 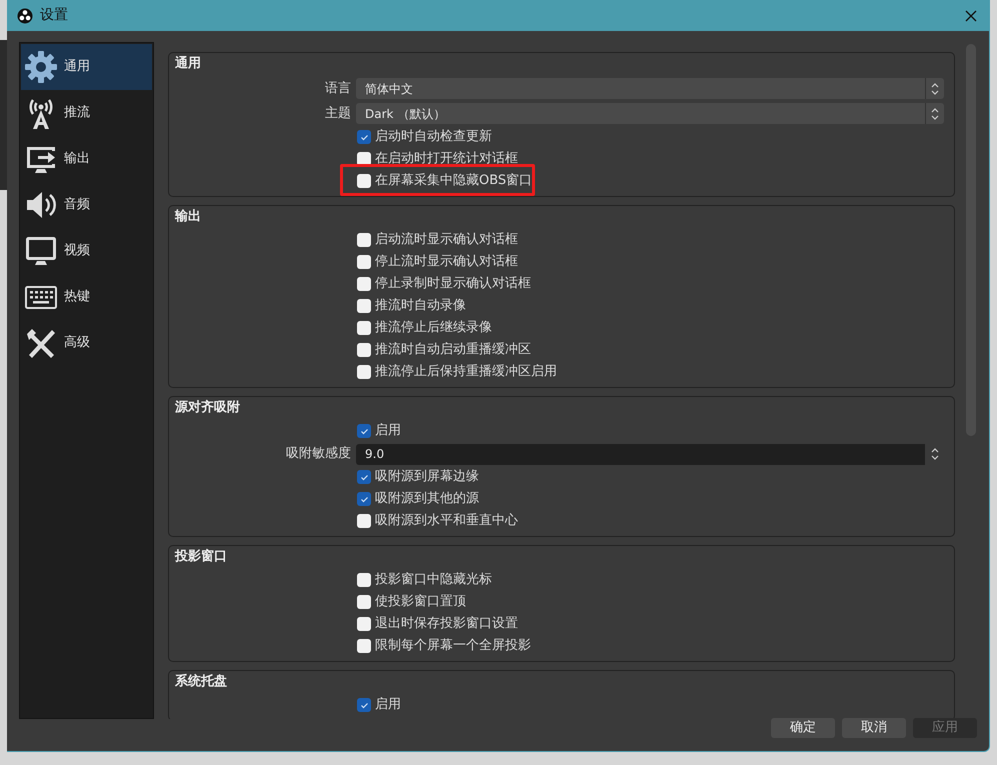 What do you see at coordinates (188, 64) in the screenshot?
I see `group-title: 通用` at bounding box center [188, 64].